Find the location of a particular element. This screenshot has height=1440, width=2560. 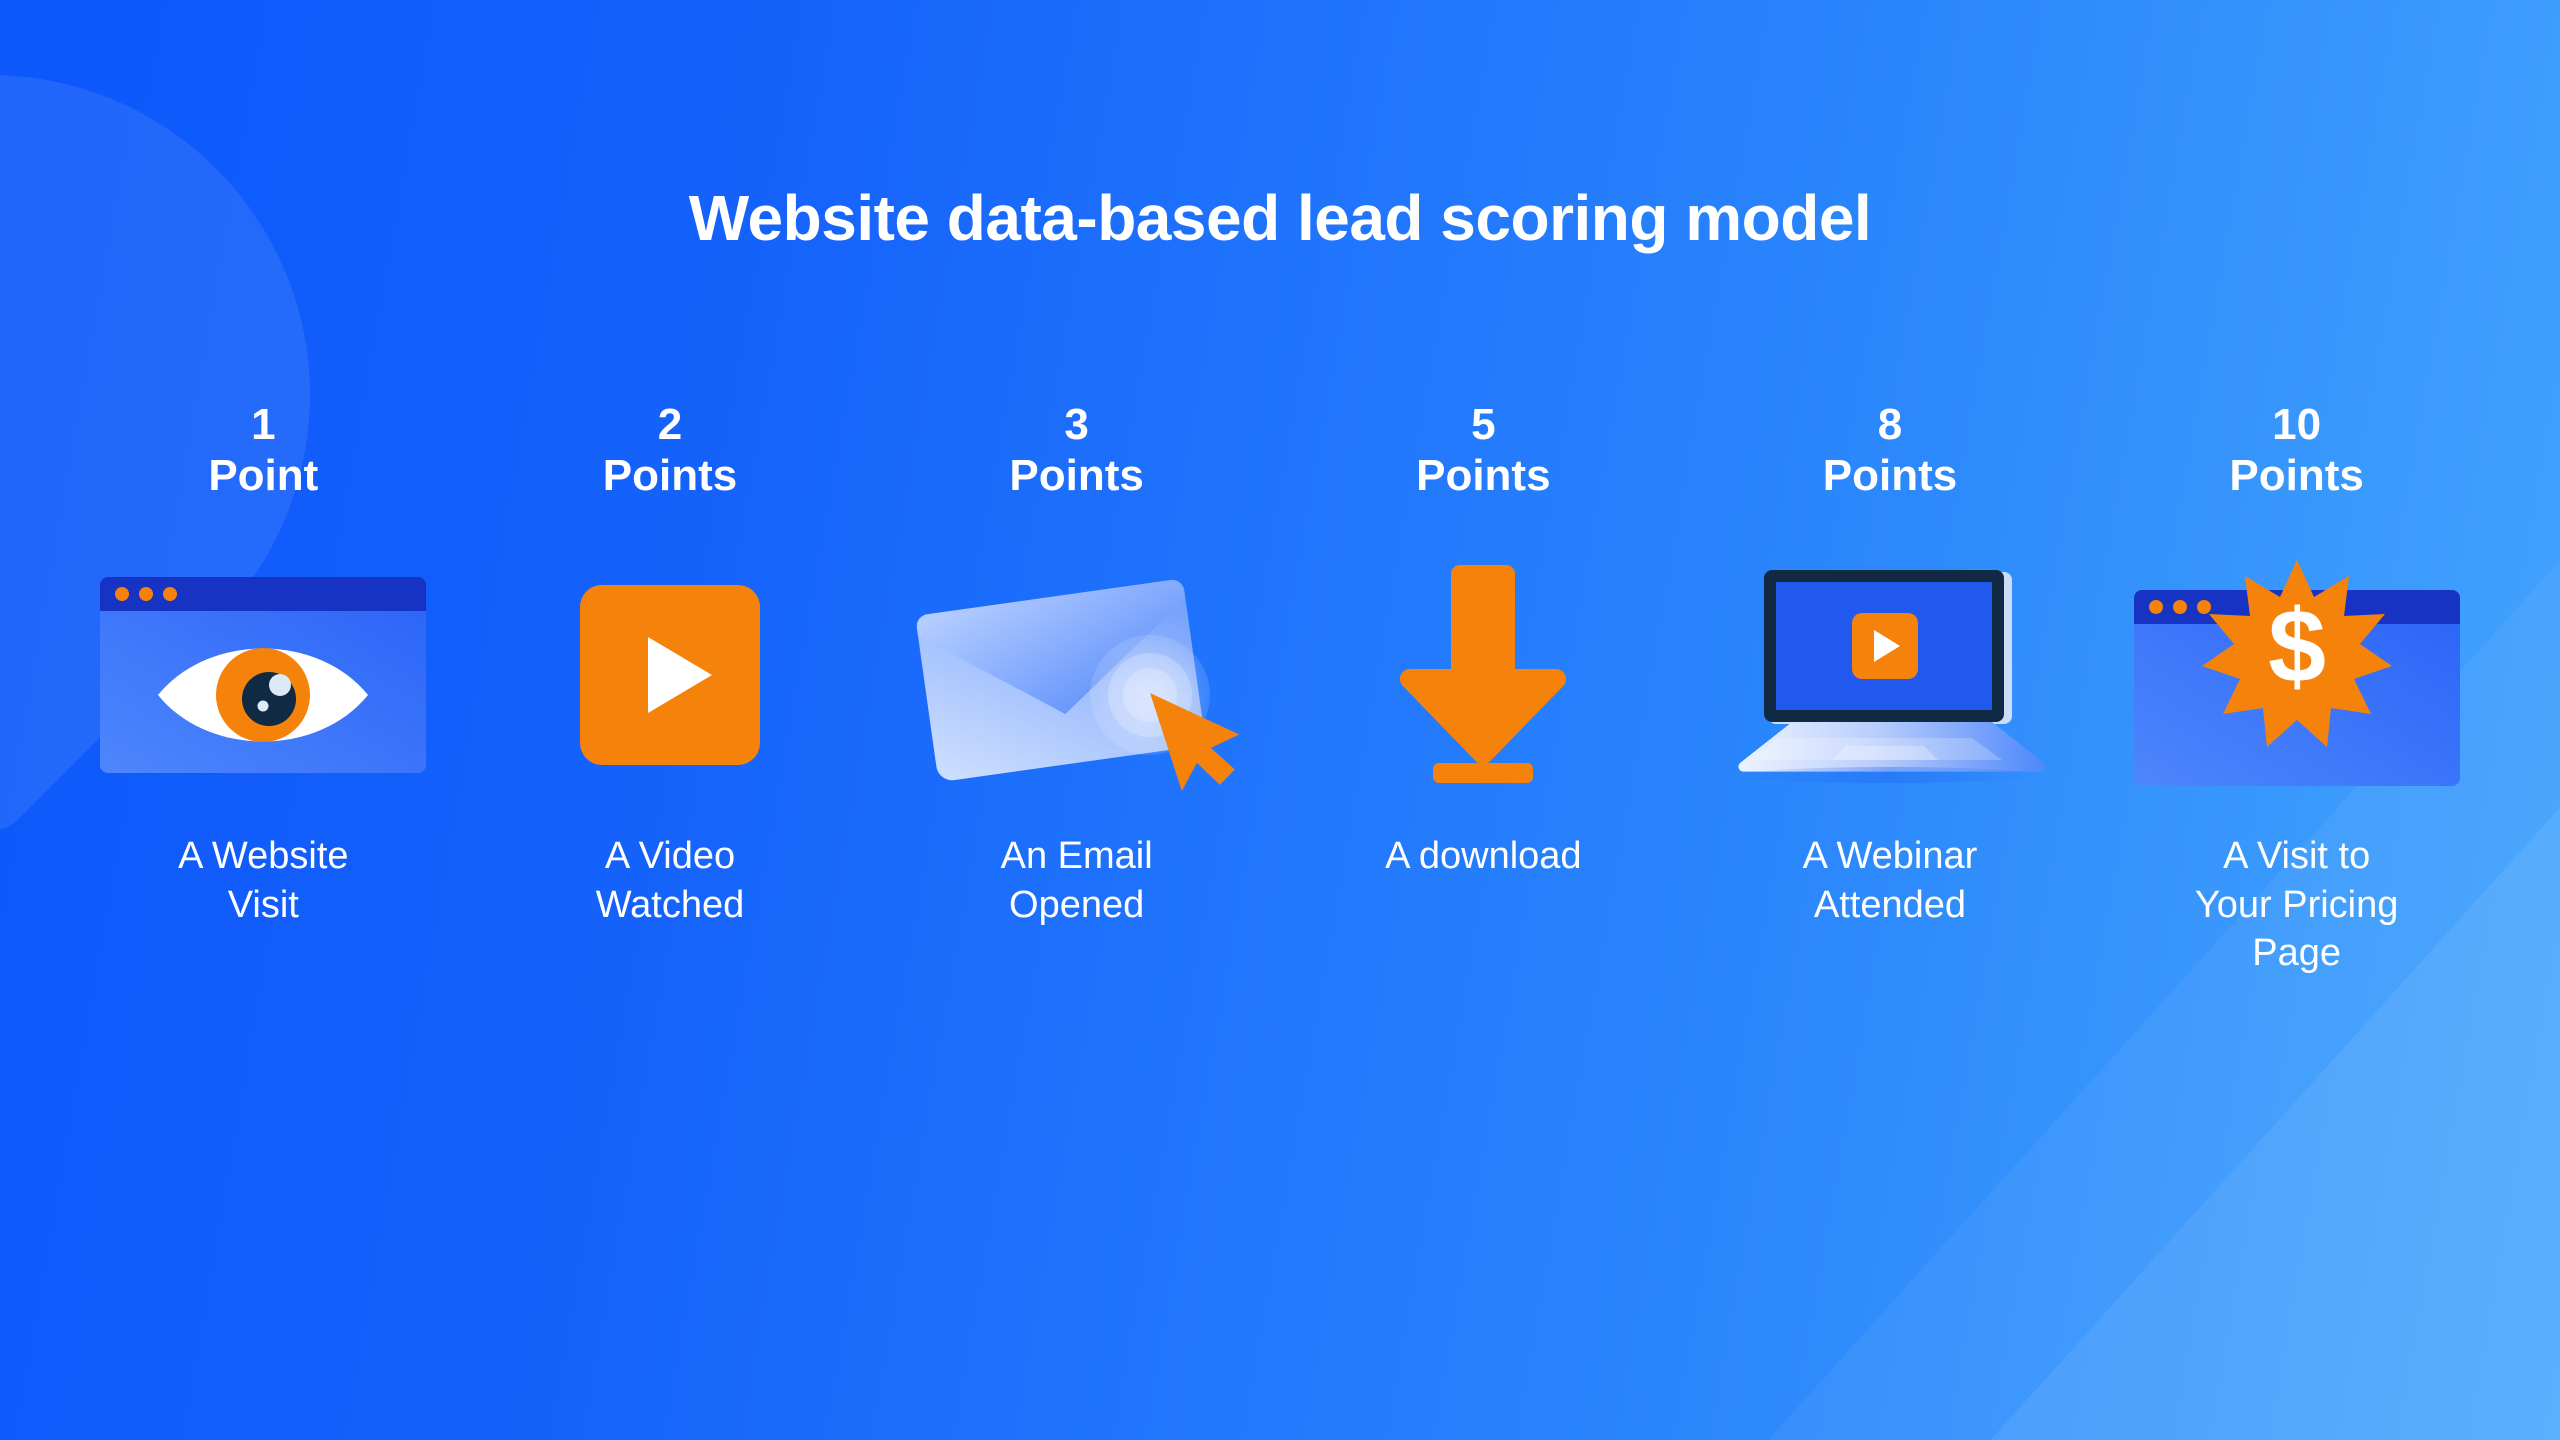

play-button-icon is located at coordinates (669, 675).